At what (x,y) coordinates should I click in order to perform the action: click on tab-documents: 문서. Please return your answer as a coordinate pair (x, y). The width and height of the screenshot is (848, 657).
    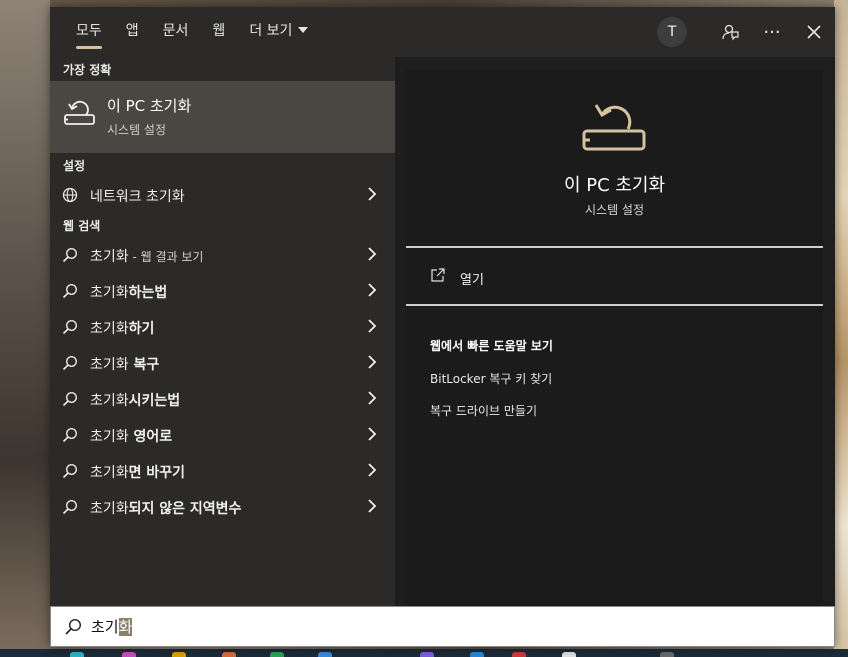
    Looking at the image, I should click on (176, 32).